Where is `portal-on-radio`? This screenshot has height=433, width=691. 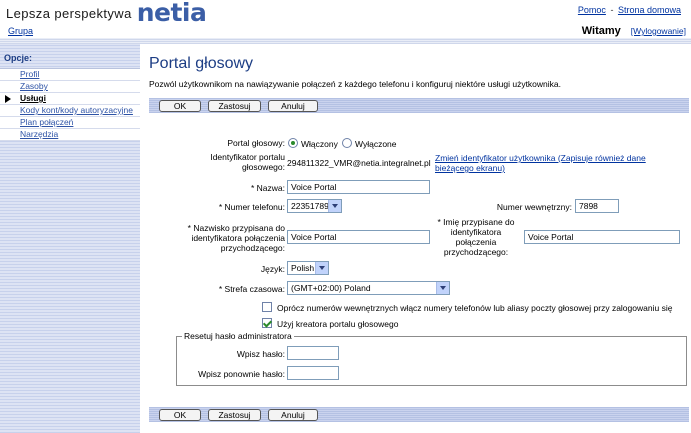 portal-on-radio is located at coordinates (293, 143).